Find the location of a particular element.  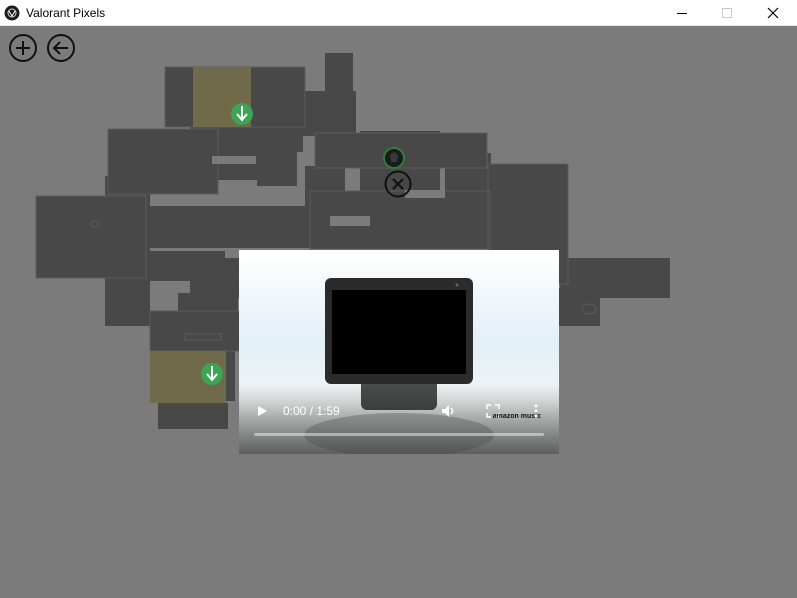

minimize-icon is located at coordinates (682, 13).